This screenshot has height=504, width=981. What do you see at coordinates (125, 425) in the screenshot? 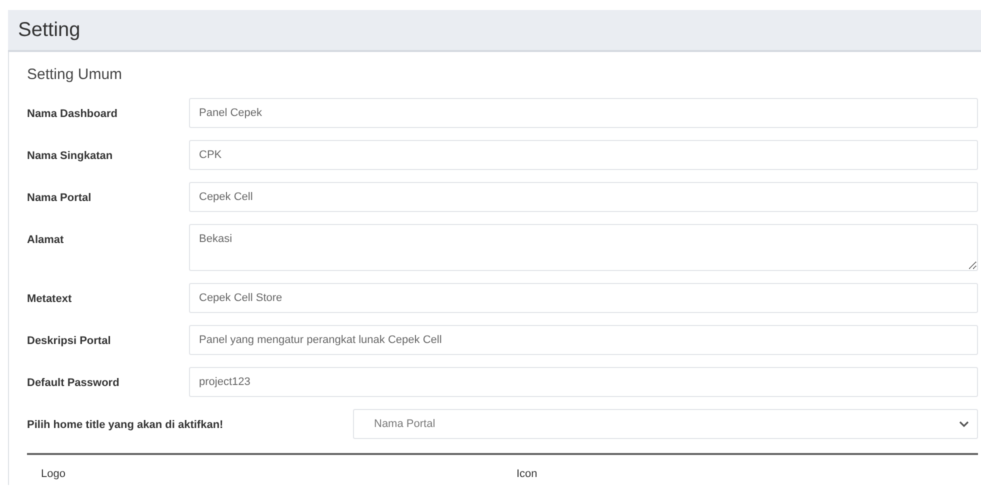
I see `field-label: Pilih home title yang akan di aktifkan!` at bounding box center [125, 425].